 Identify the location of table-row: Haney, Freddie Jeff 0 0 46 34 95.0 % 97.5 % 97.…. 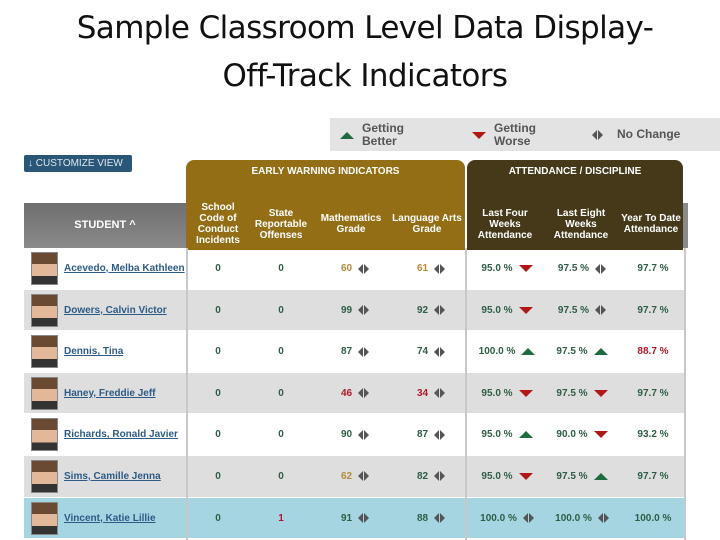
(354, 393).